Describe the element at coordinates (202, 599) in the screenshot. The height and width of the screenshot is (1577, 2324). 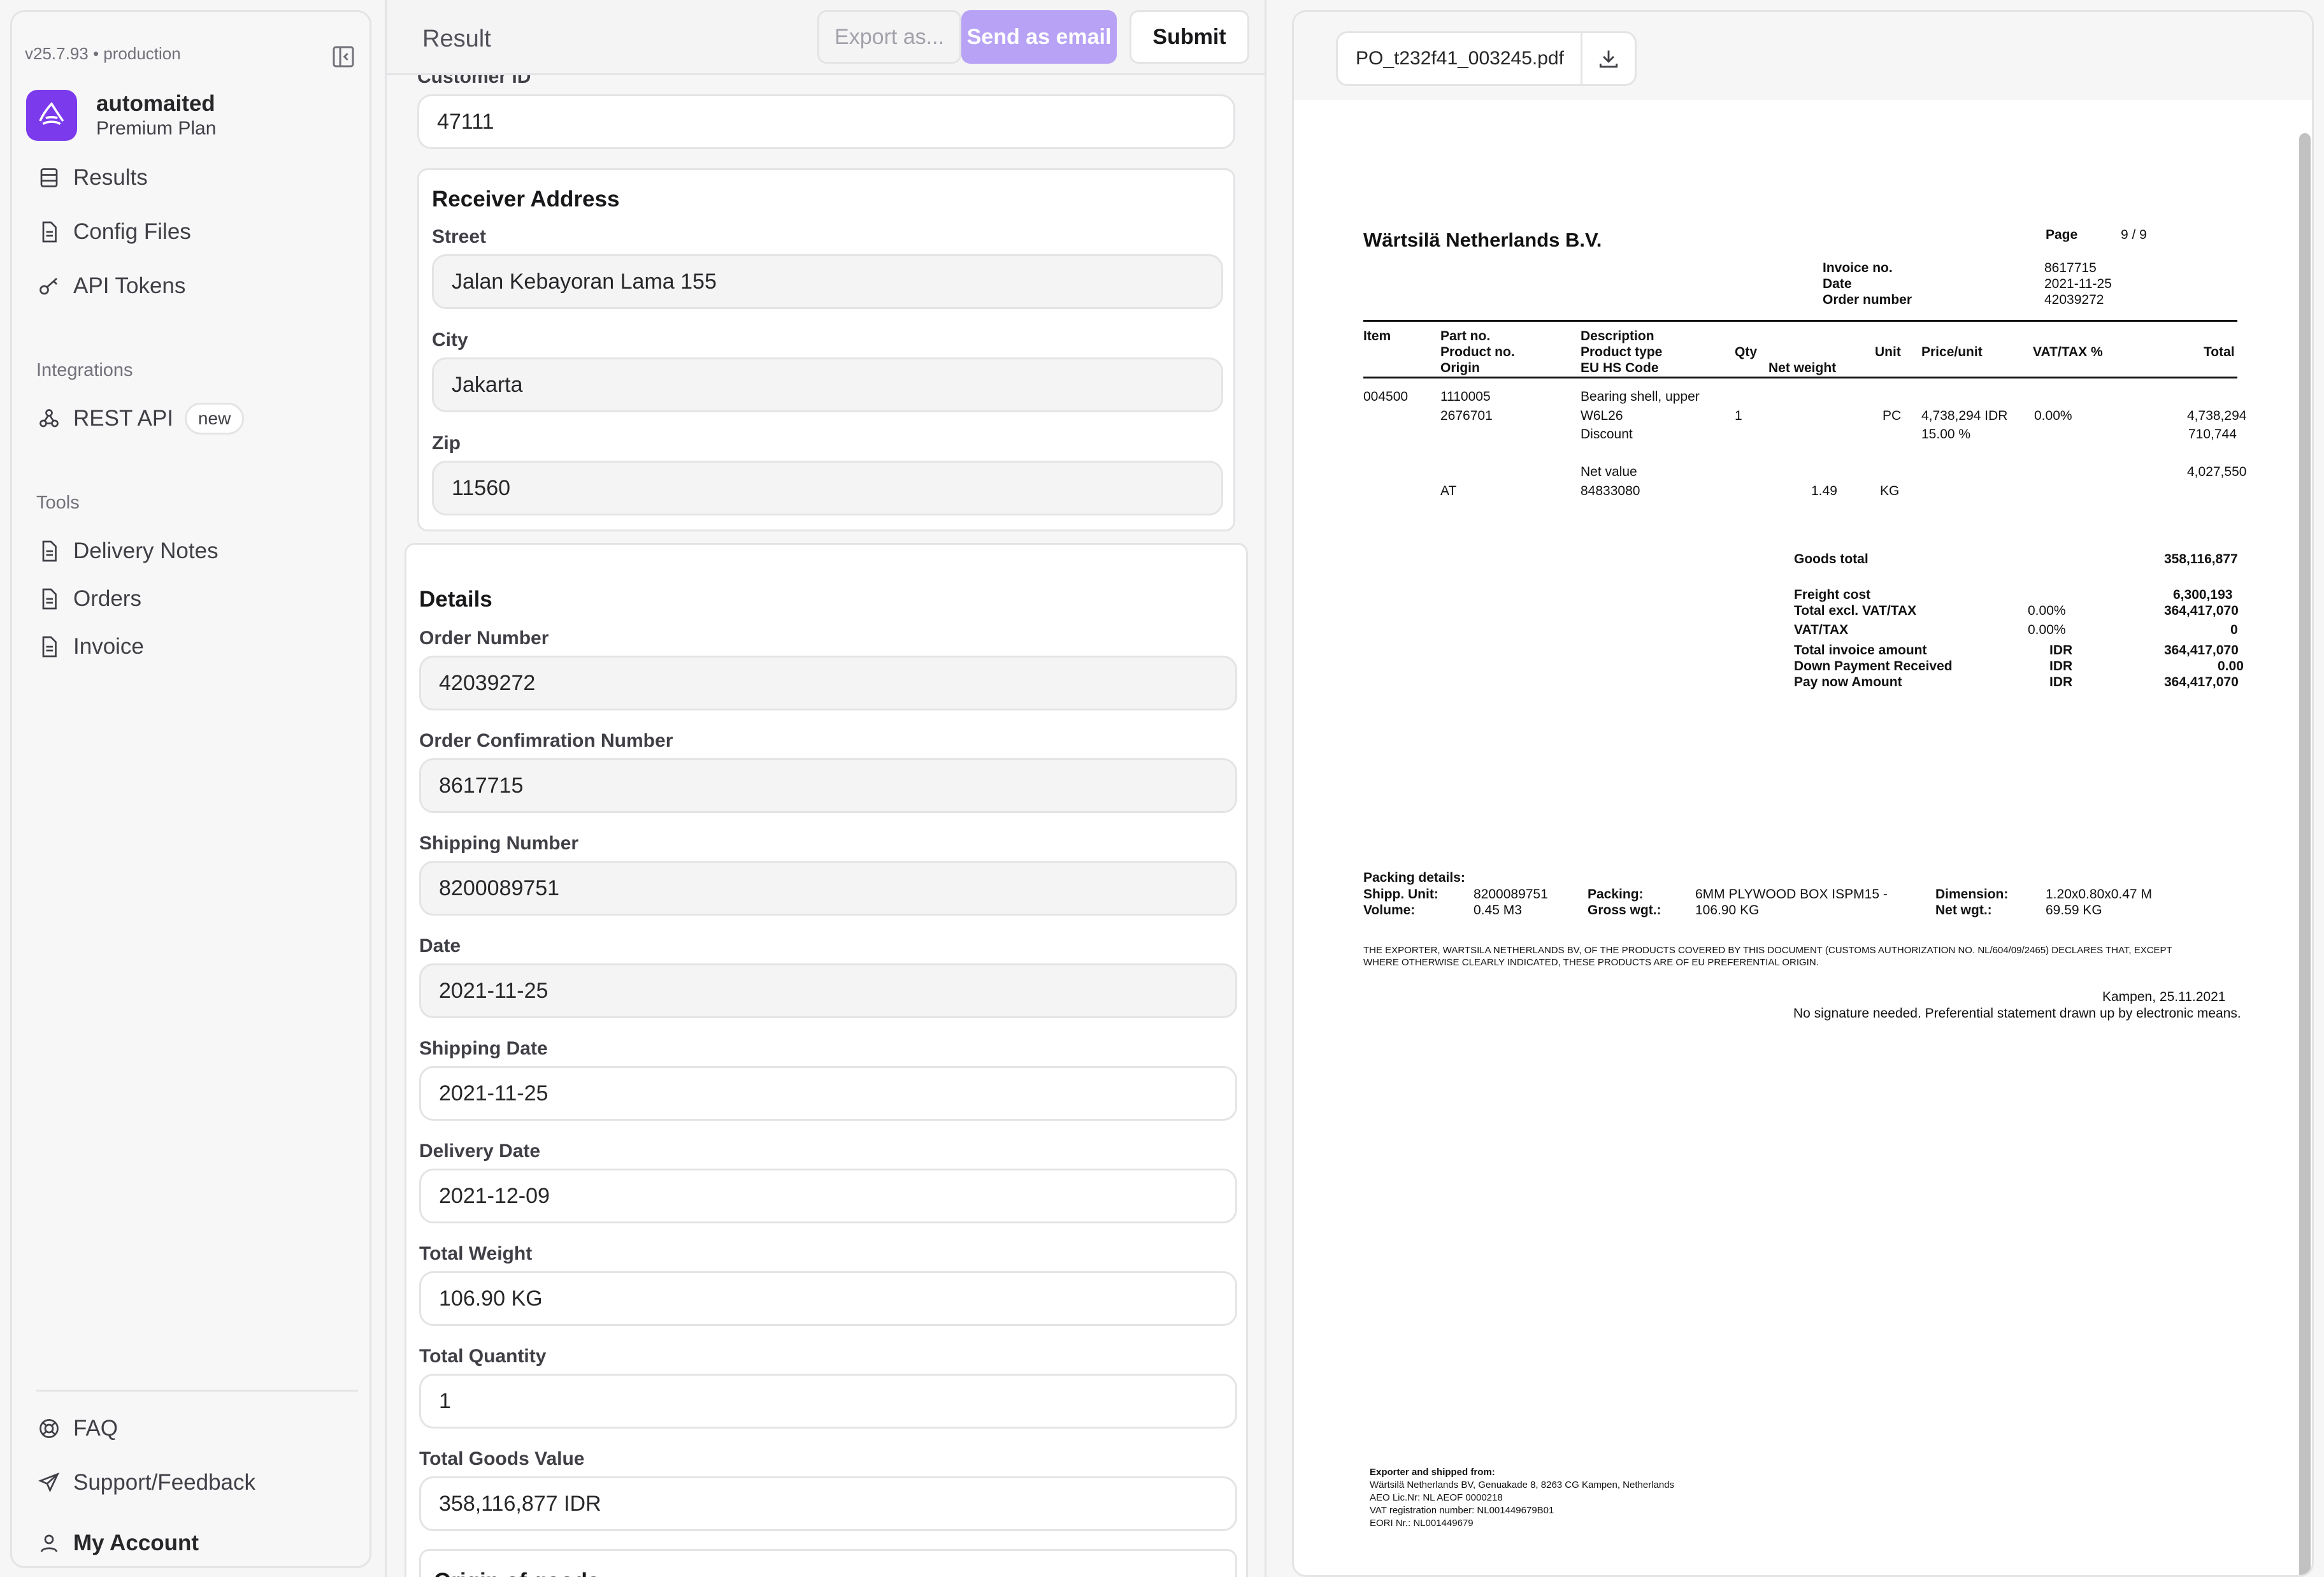
I see `nav-orders: Orders` at that location.